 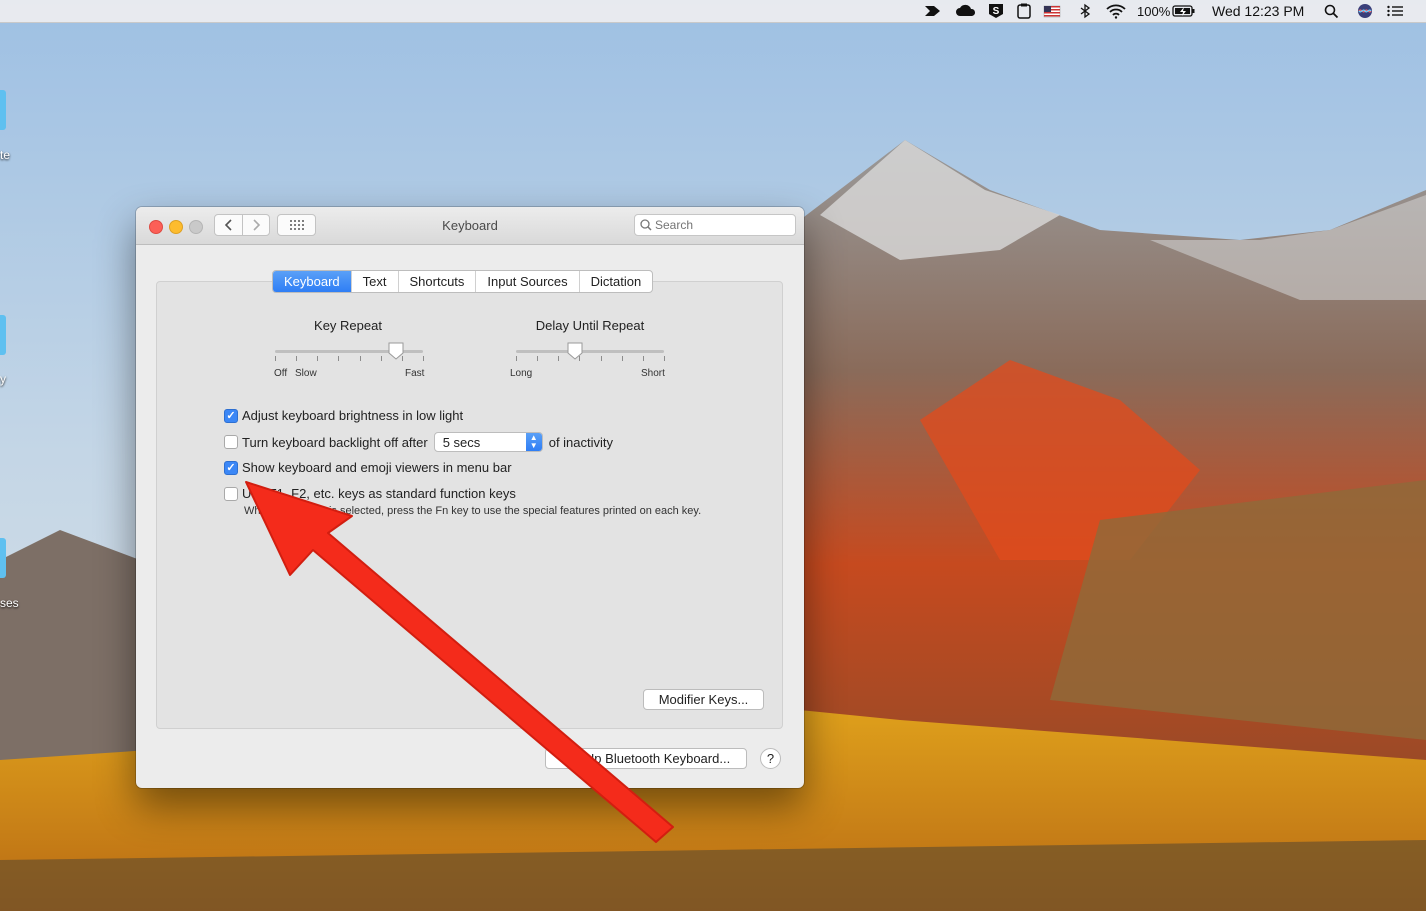 I want to click on key-repeat-off-label: Off, so click(x=281, y=373).